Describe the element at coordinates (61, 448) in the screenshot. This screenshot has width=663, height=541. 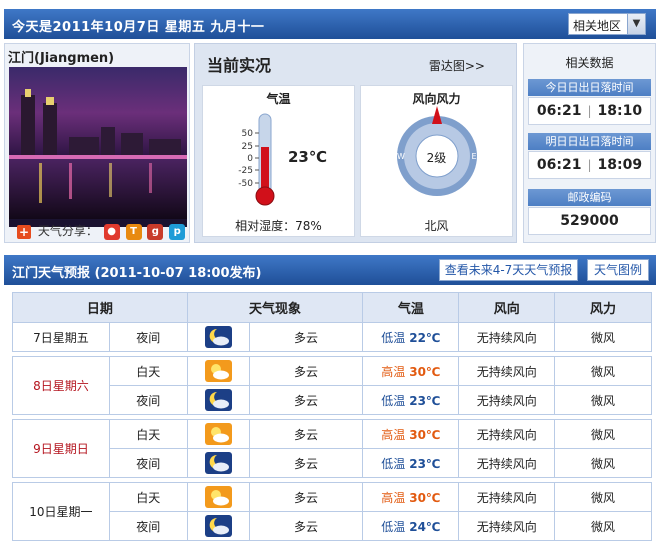
I see `forecast-day: 9日星期日` at that location.